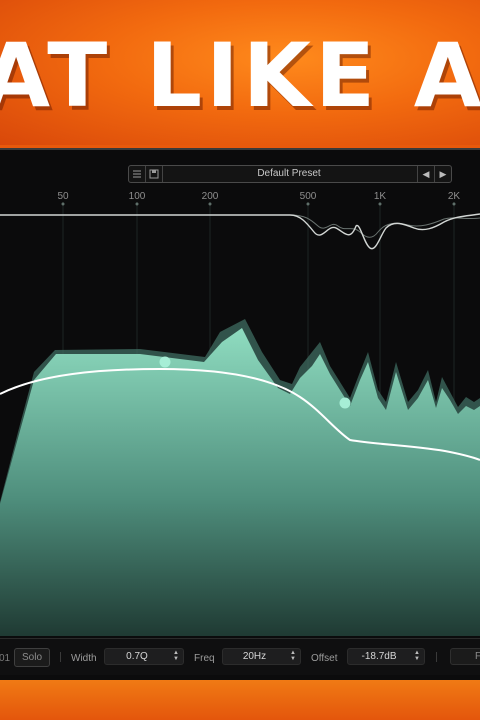  I want to click on preset-bar: Default Preset ◀ ▶, so click(290, 174).